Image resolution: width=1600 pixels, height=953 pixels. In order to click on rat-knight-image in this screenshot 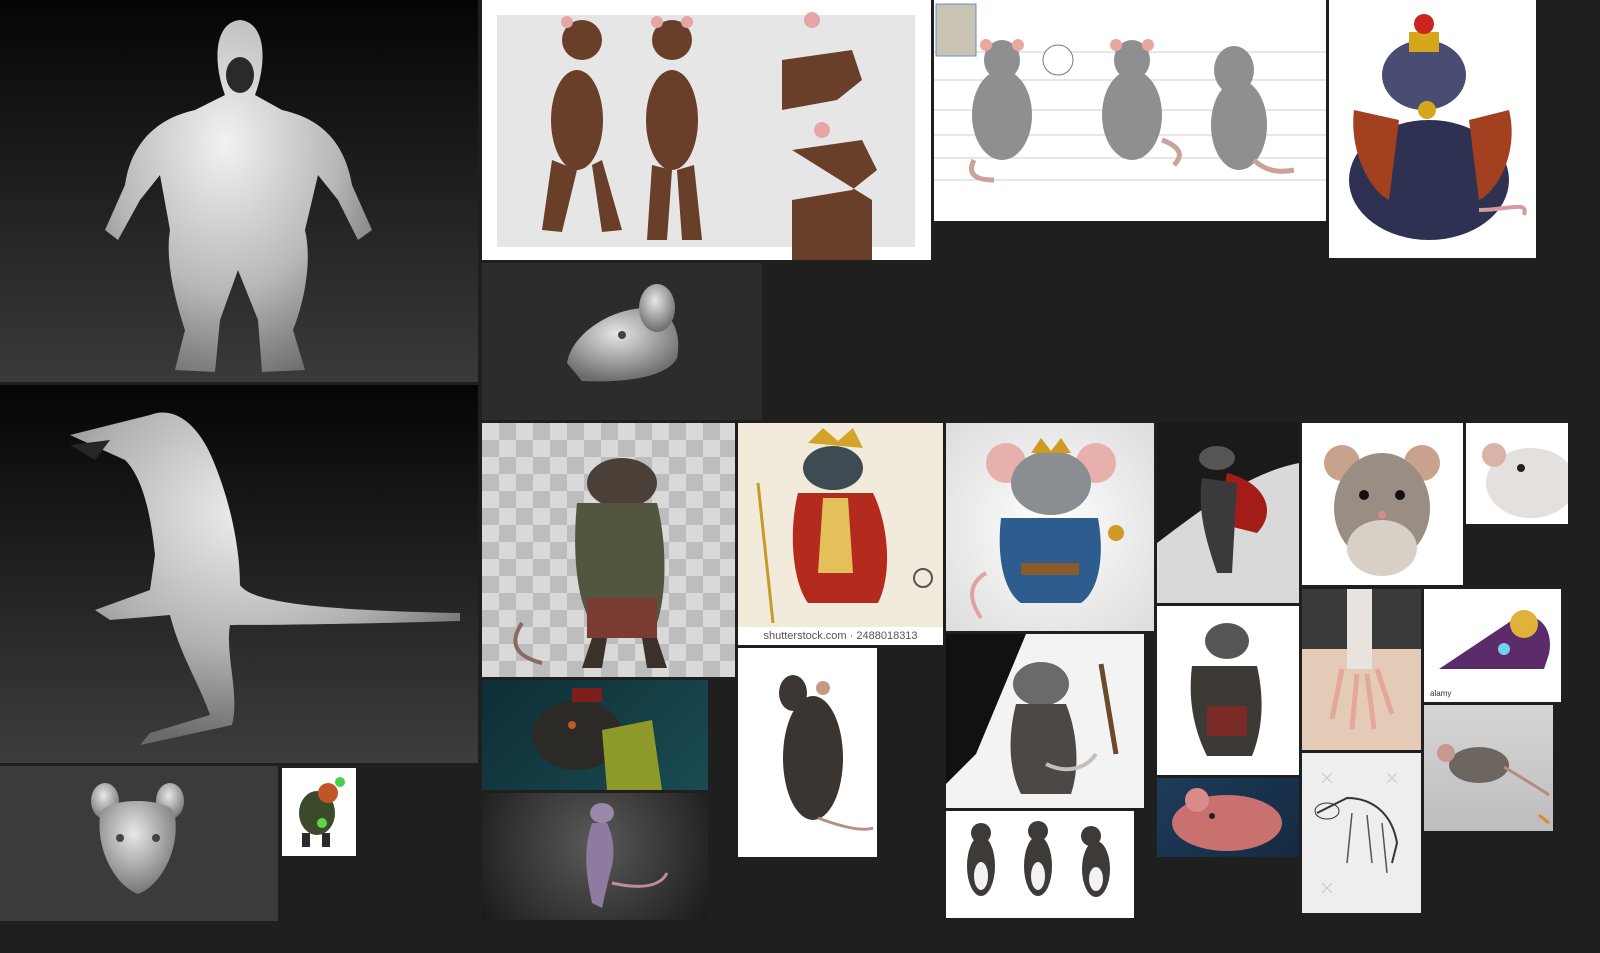, I will do `click(1228, 690)`.